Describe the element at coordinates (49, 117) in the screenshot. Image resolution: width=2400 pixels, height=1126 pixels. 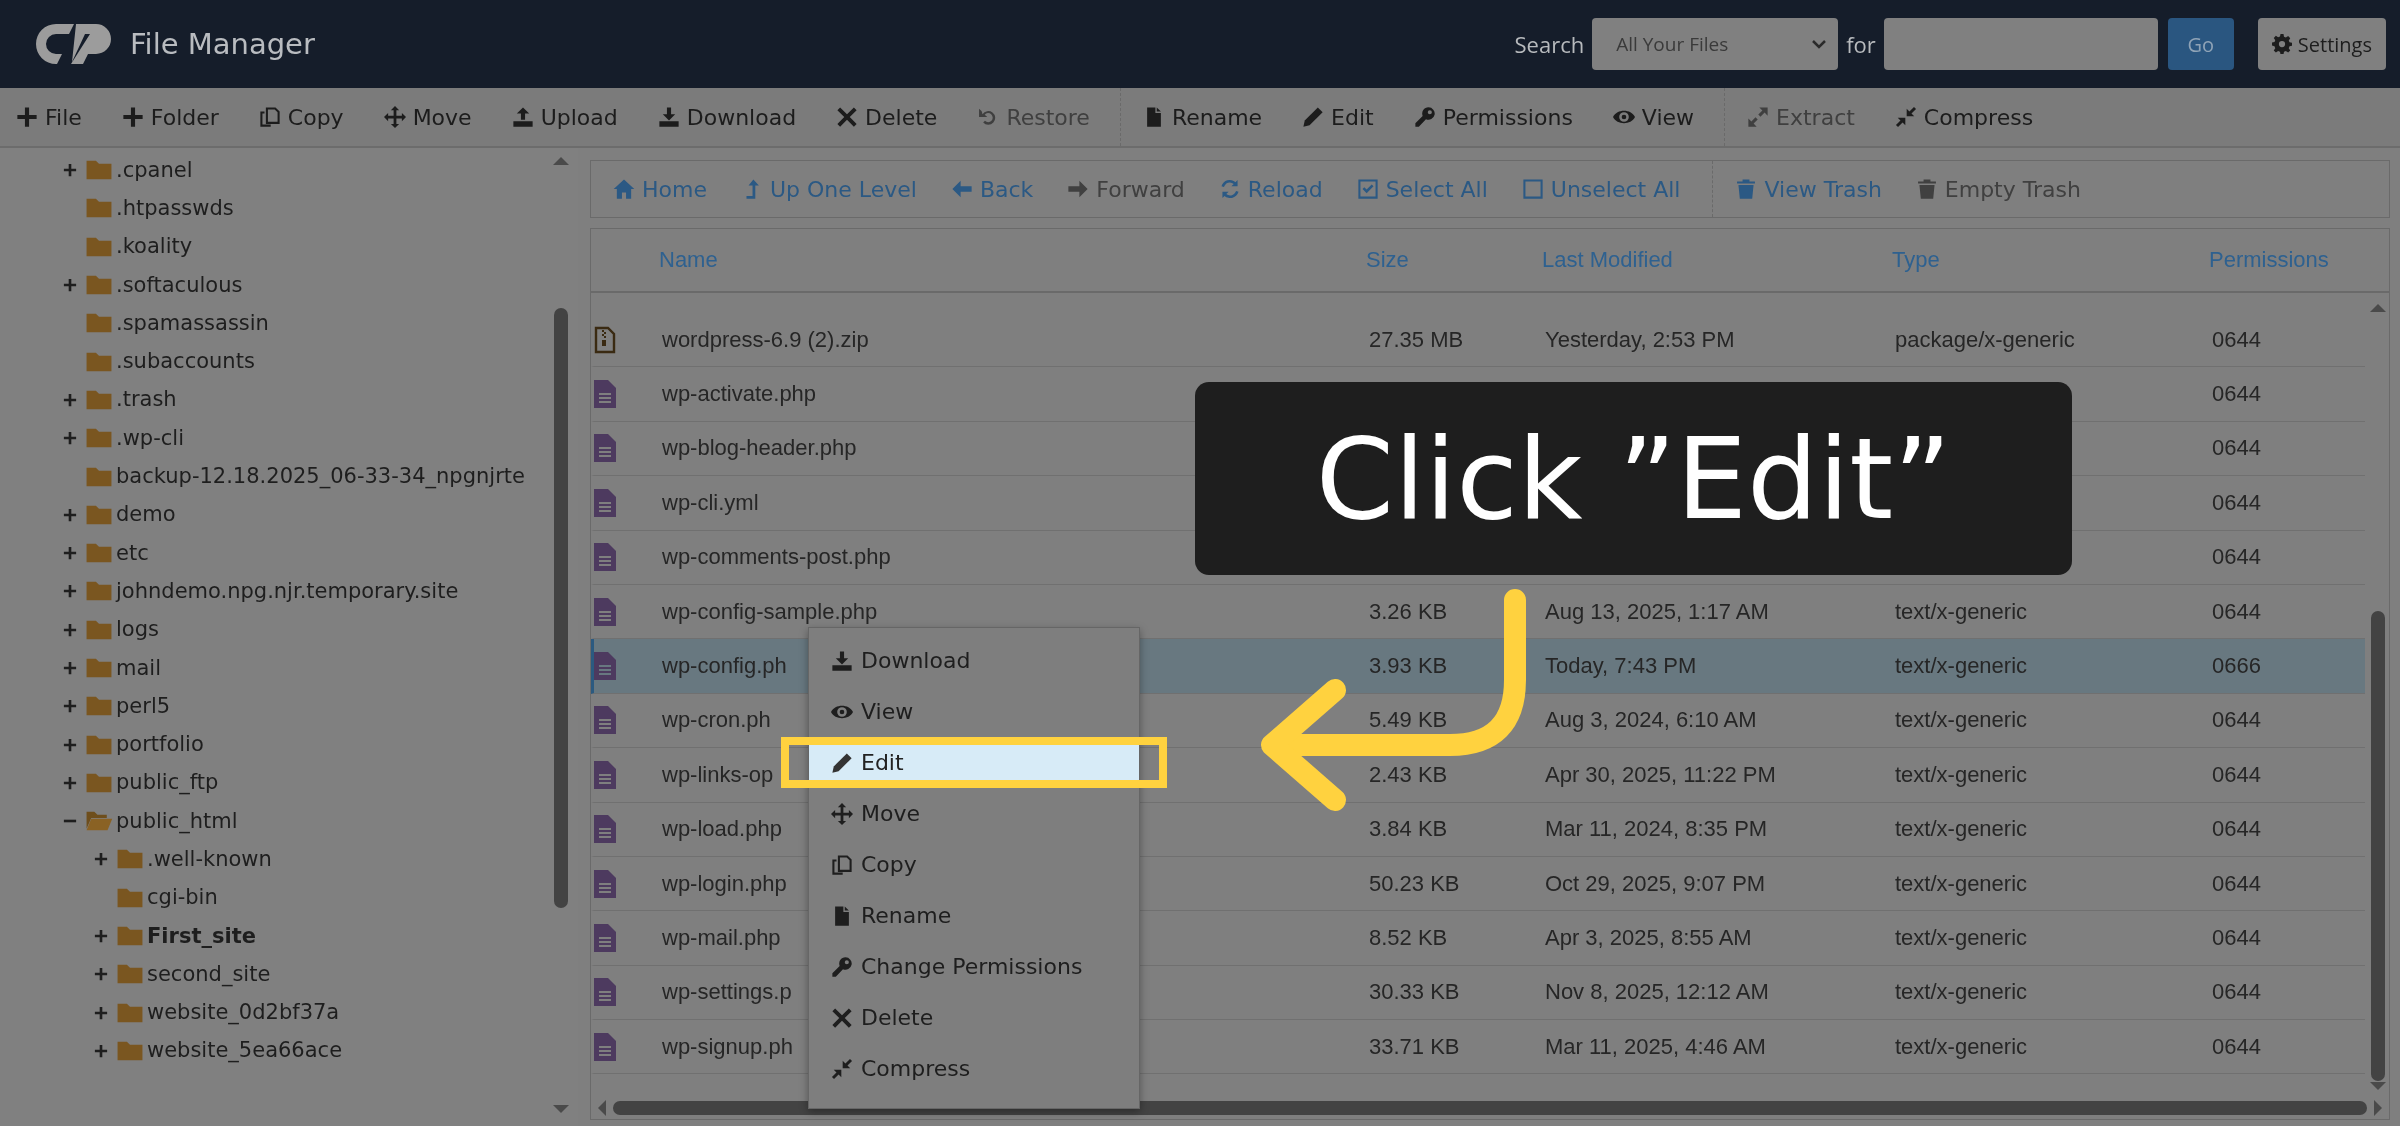
I see `toolbar-button: File` at that location.